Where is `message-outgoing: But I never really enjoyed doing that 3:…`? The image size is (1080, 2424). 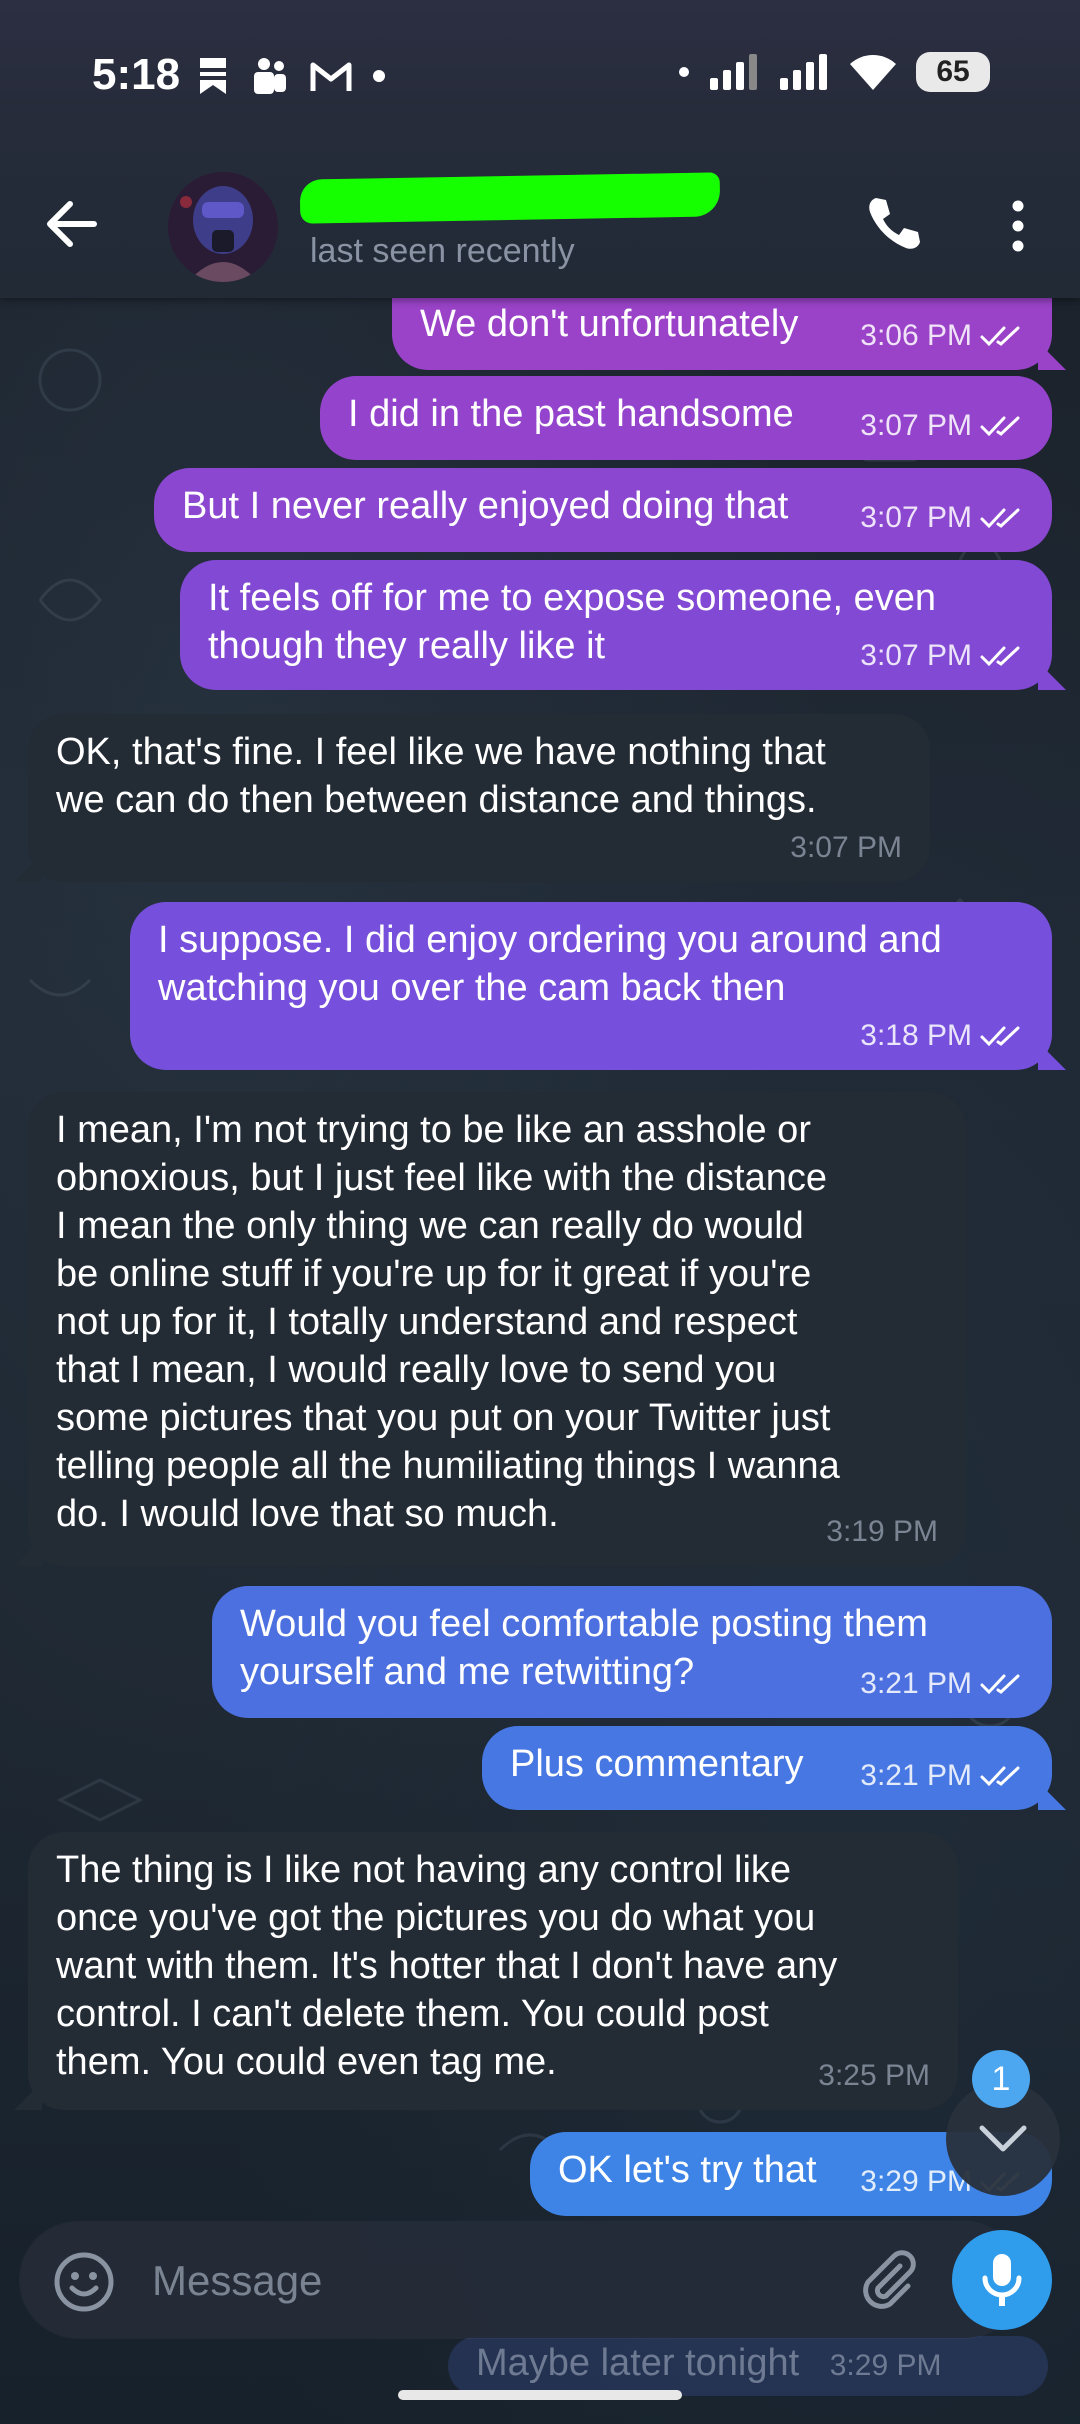
message-outgoing: But I never really enjoyed doing that 3:… is located at coordinates (603, 510).